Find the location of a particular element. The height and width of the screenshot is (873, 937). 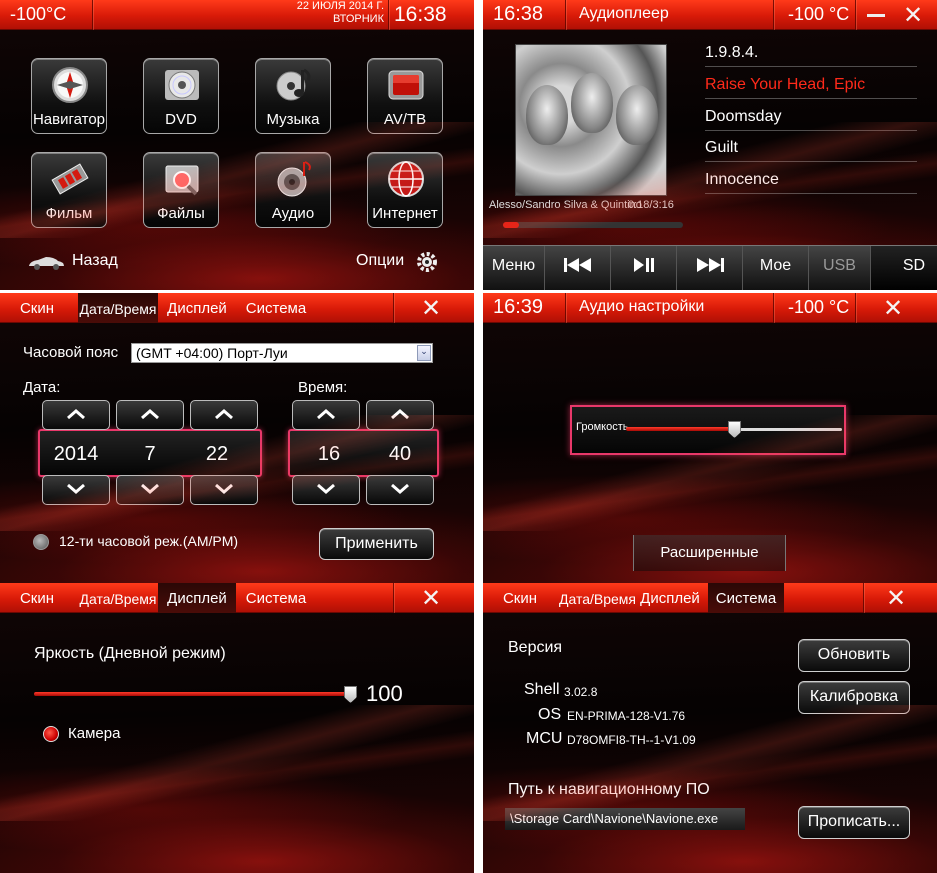

tile-dvd: DVD is located at coordinates (181, 96).